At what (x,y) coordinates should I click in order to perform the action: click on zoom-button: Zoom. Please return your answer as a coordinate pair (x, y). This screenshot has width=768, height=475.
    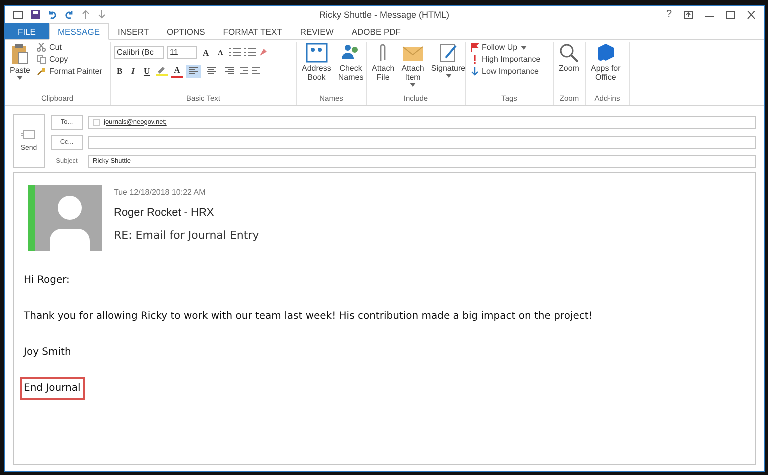
    Looking at the image, I should click on (569, 58).